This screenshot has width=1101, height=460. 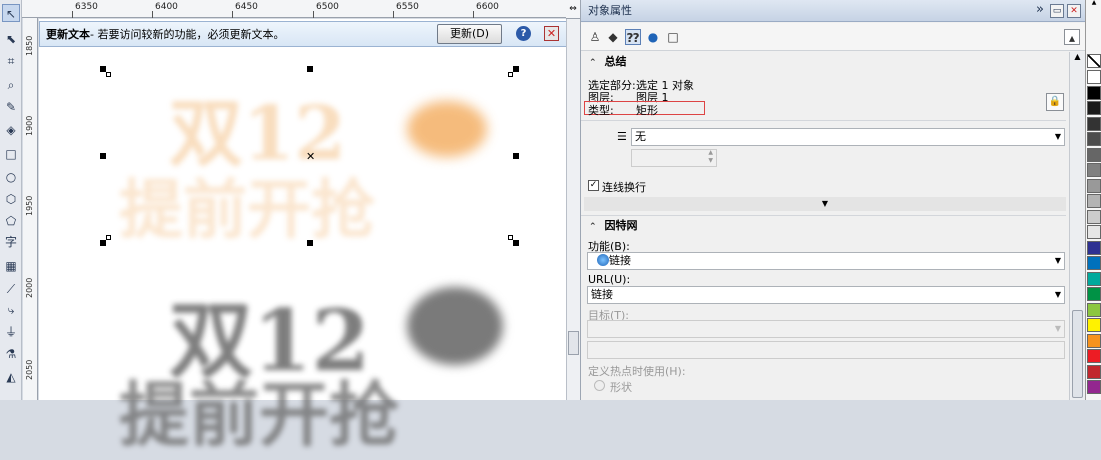 What do you see at coordinates (573, 209) in the screenshot?
I see `canvas-scrollbar` at bounding box center [573, 209].